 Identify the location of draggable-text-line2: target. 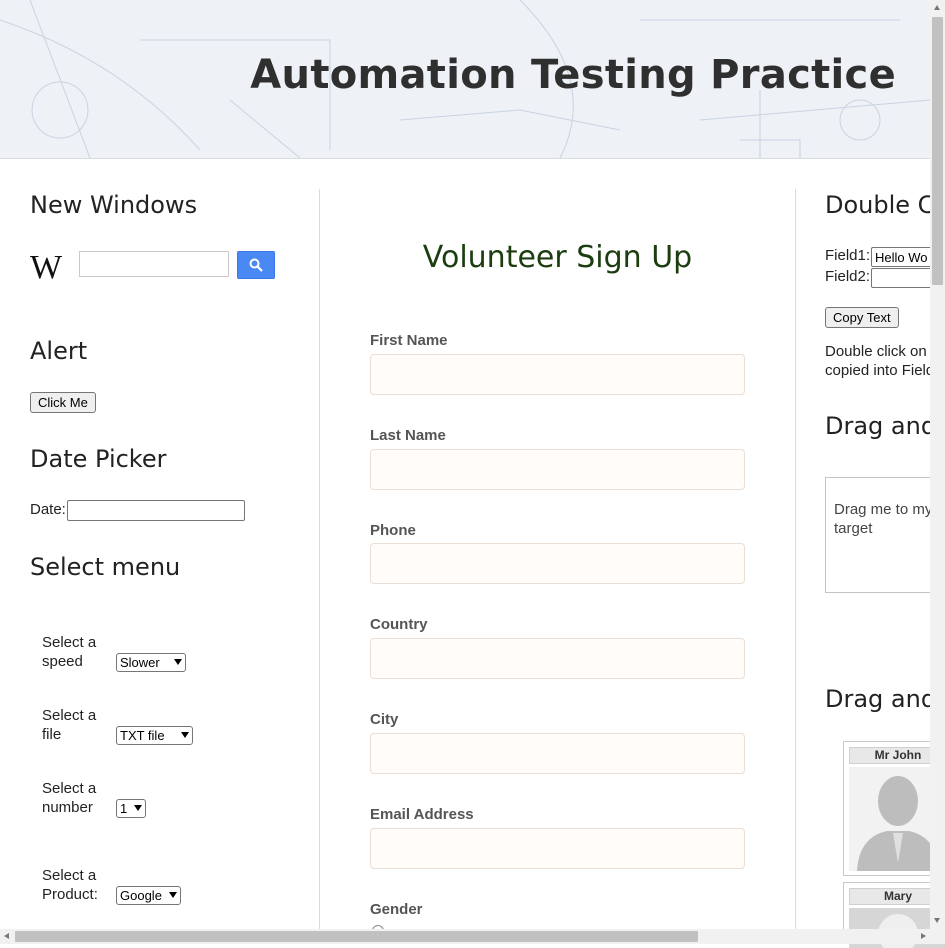
(853, 528).